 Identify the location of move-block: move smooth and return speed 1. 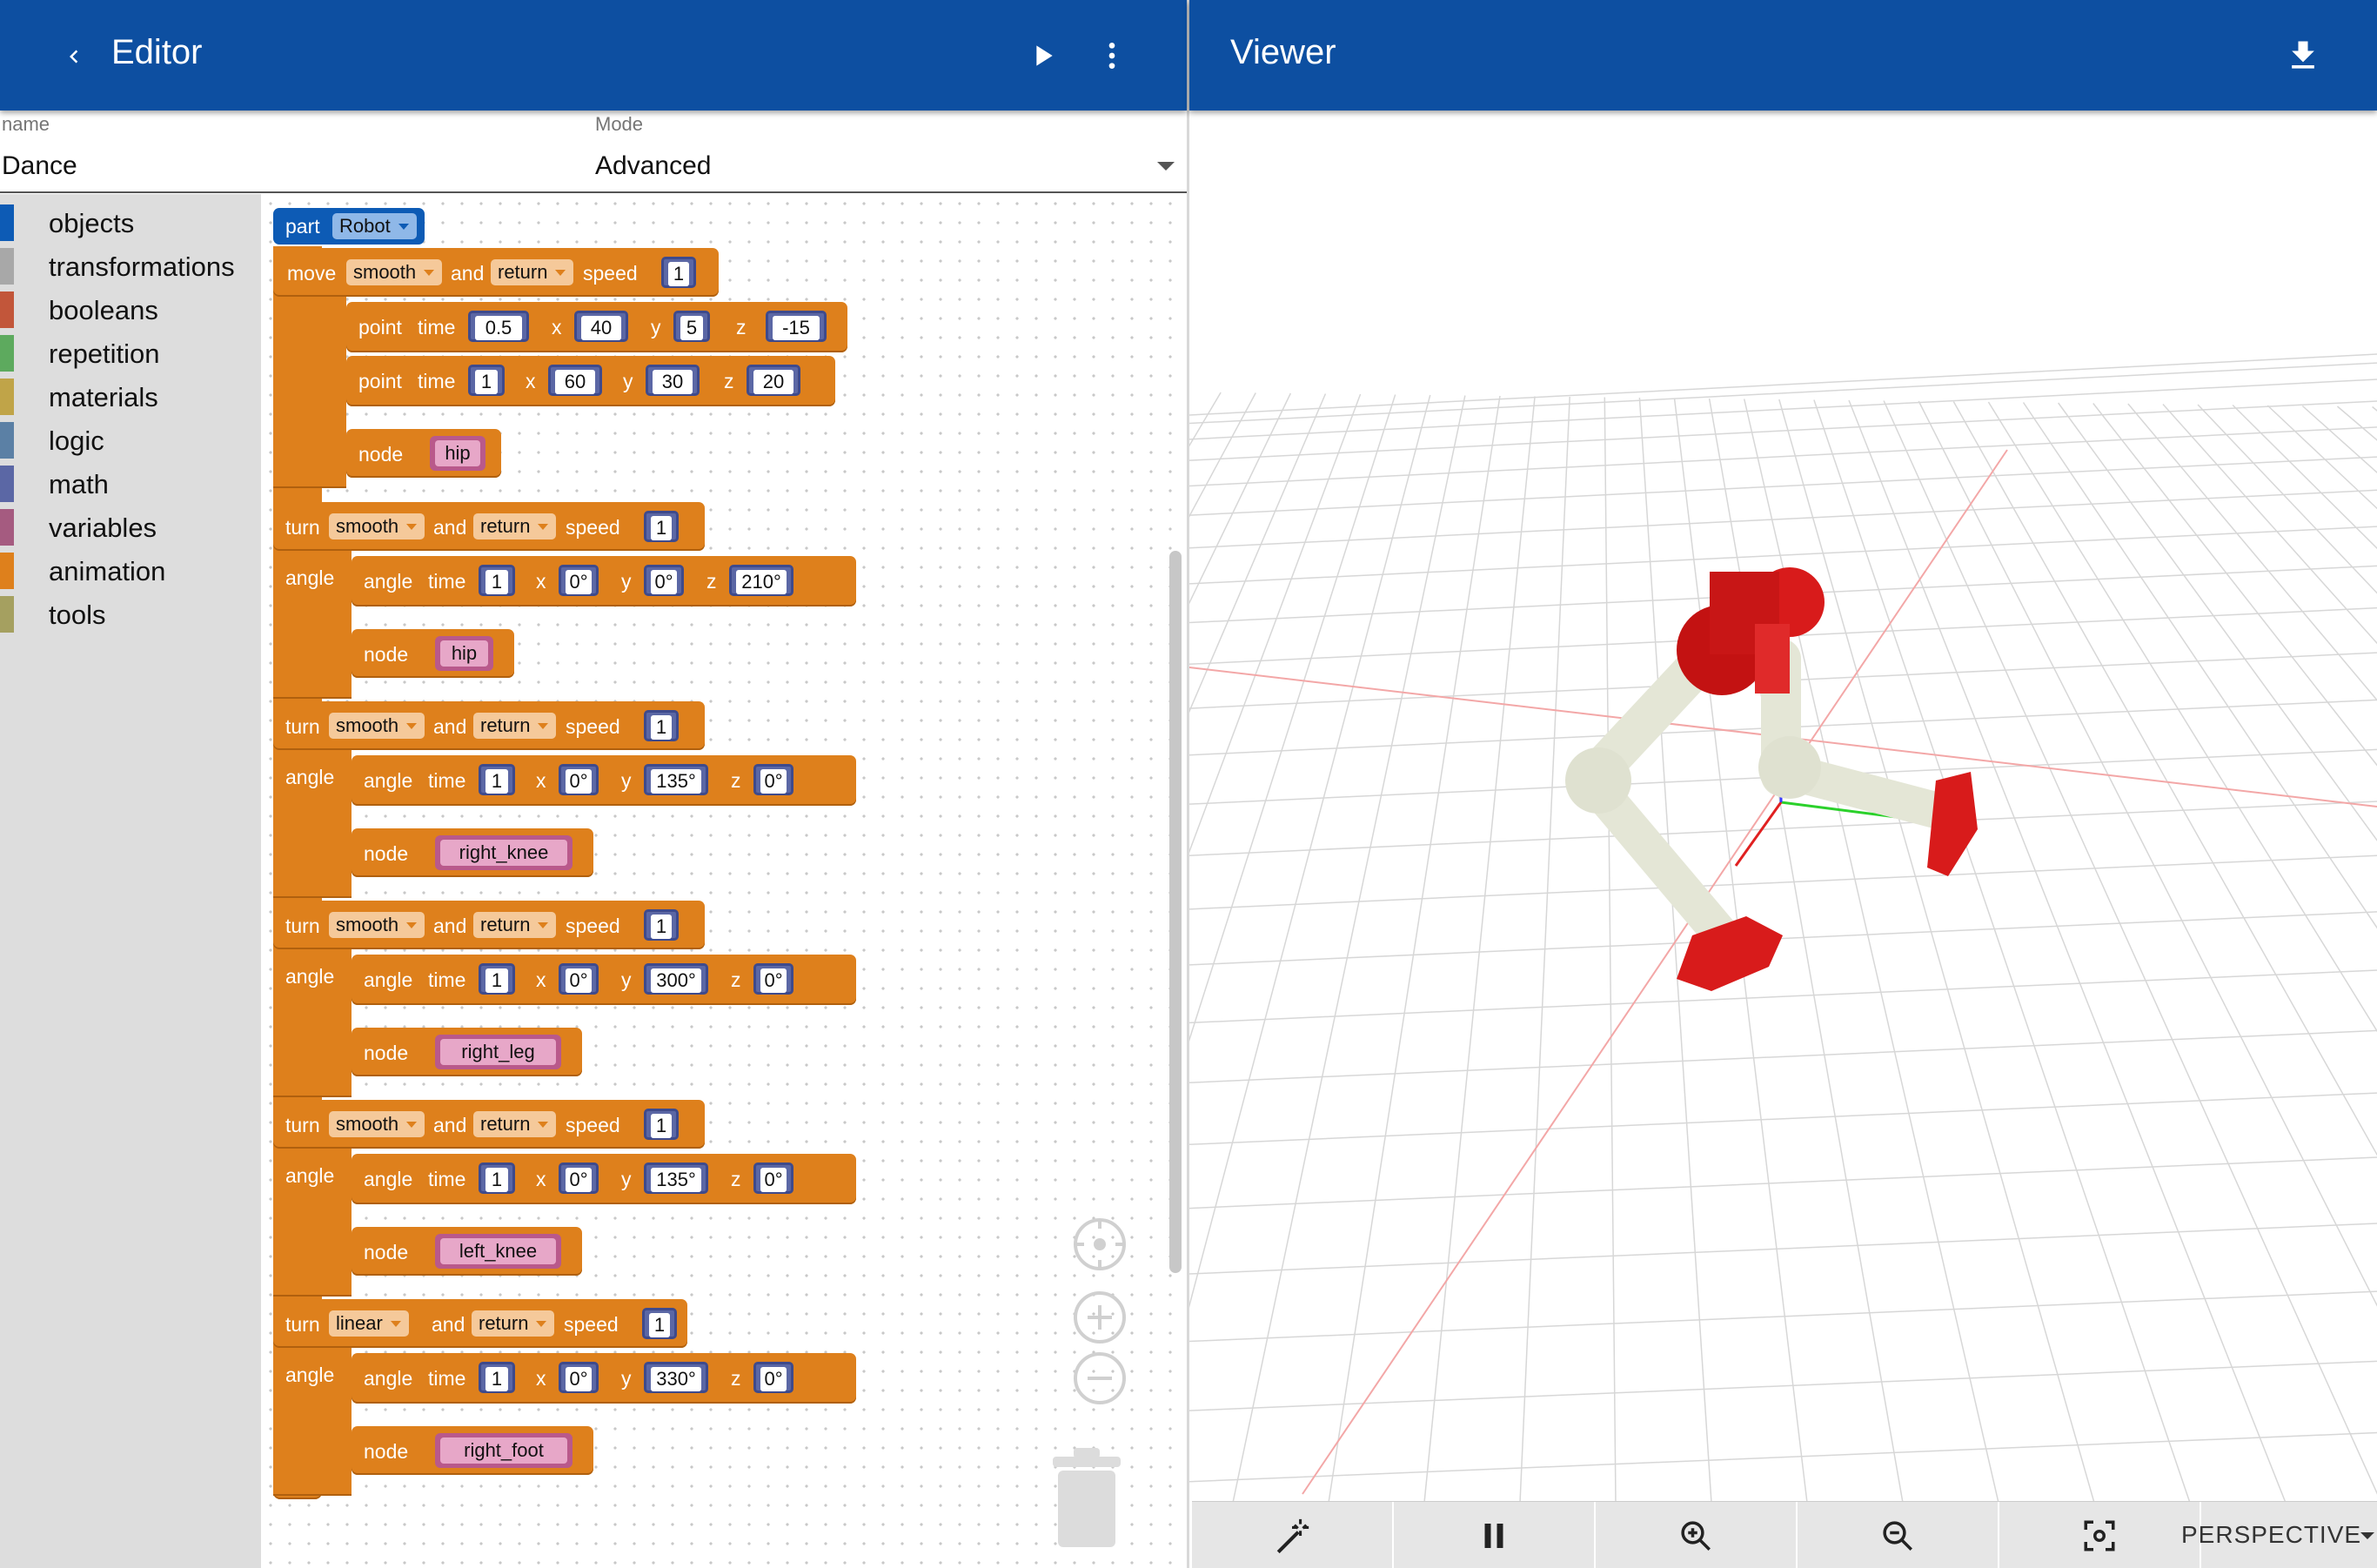
(496, 272).